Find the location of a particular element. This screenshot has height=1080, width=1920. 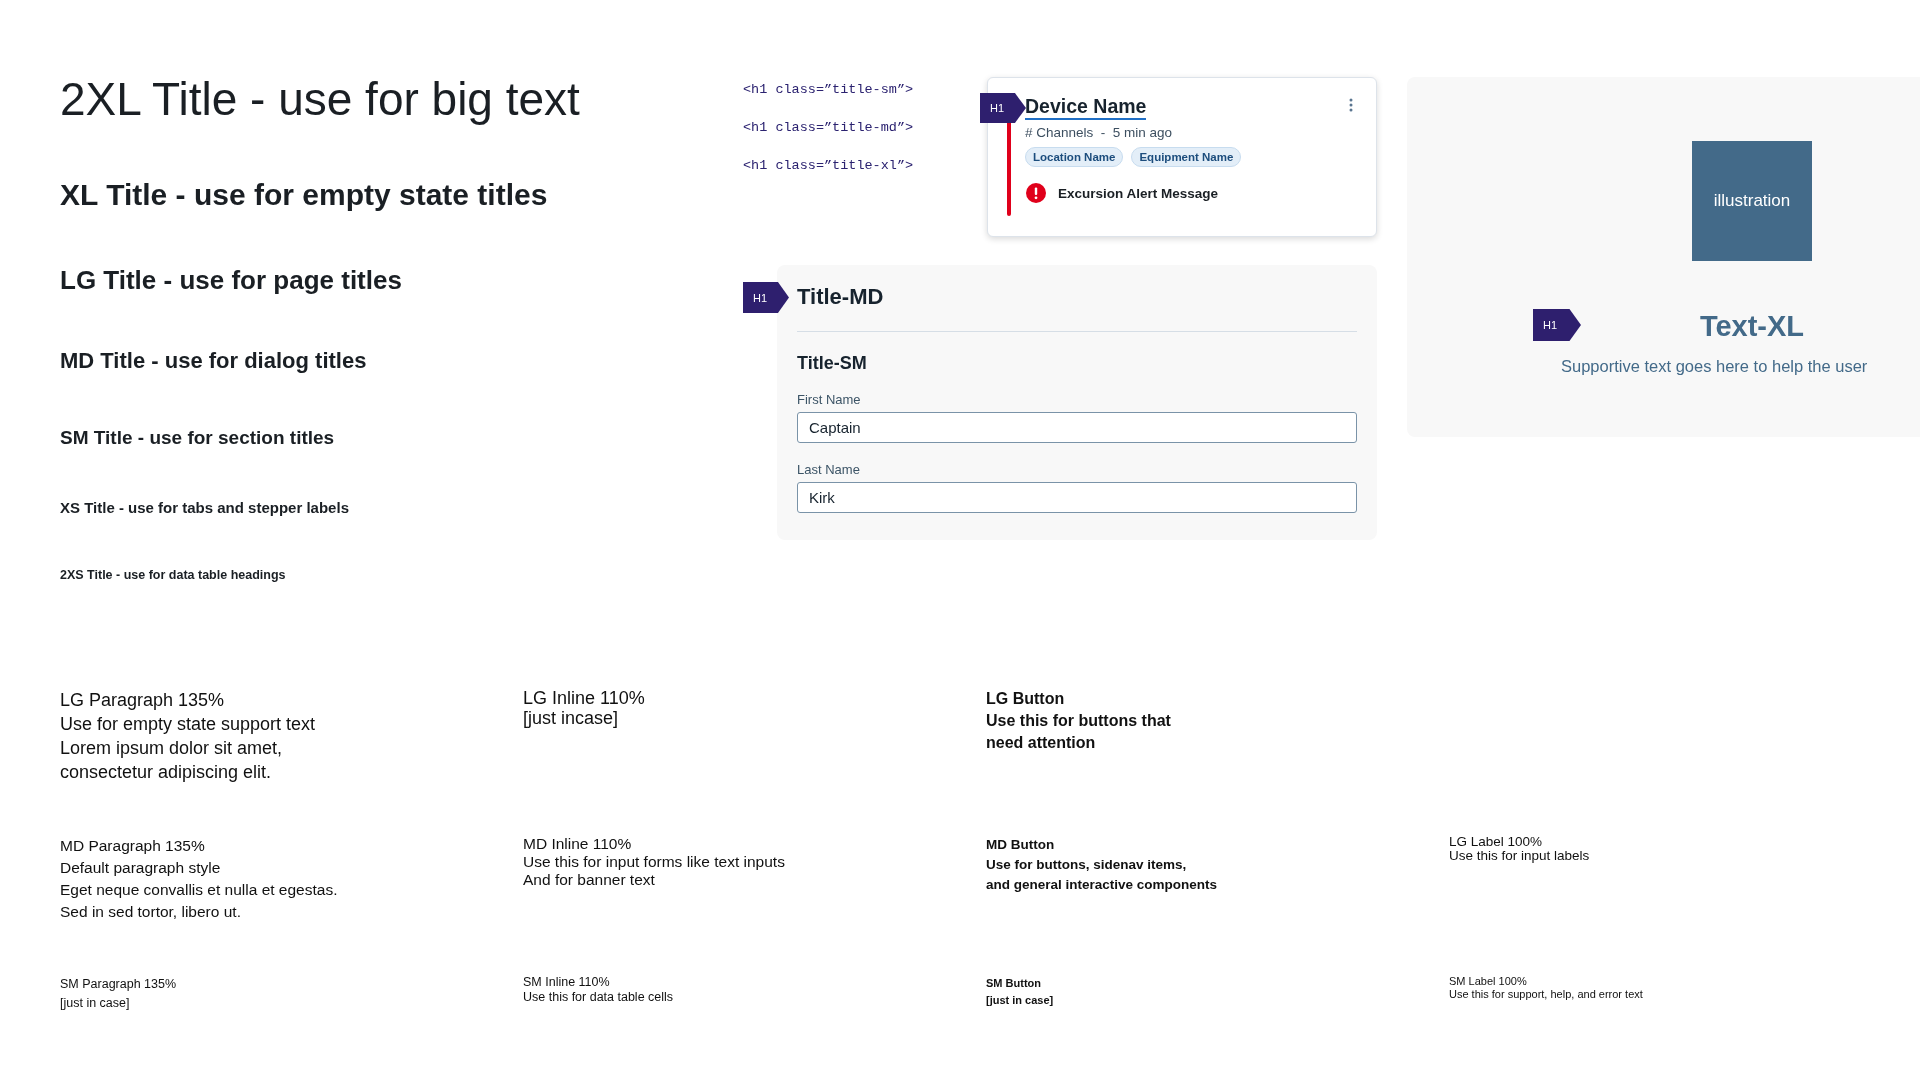

button-sample: SM Button [just in case] is located at coordinates (1020, 992).